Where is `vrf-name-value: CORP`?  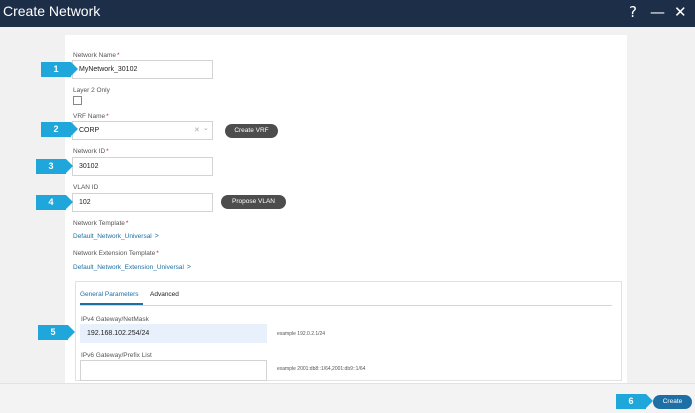
vrf-name-value: CORP is located at coordinates (89, 130).